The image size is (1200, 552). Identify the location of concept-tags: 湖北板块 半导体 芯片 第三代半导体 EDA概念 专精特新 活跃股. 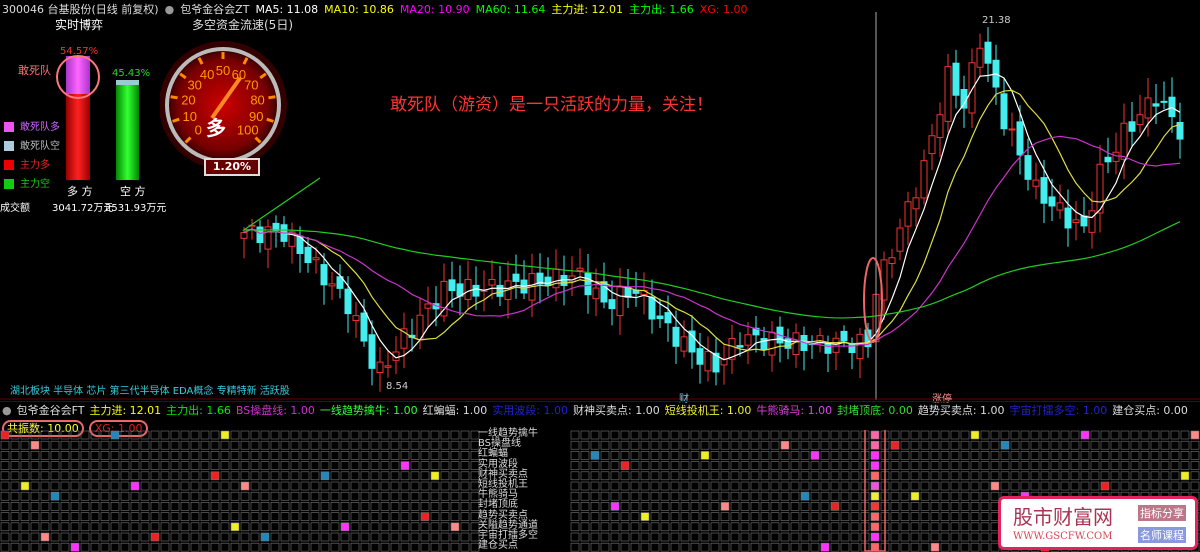
(150, 389).